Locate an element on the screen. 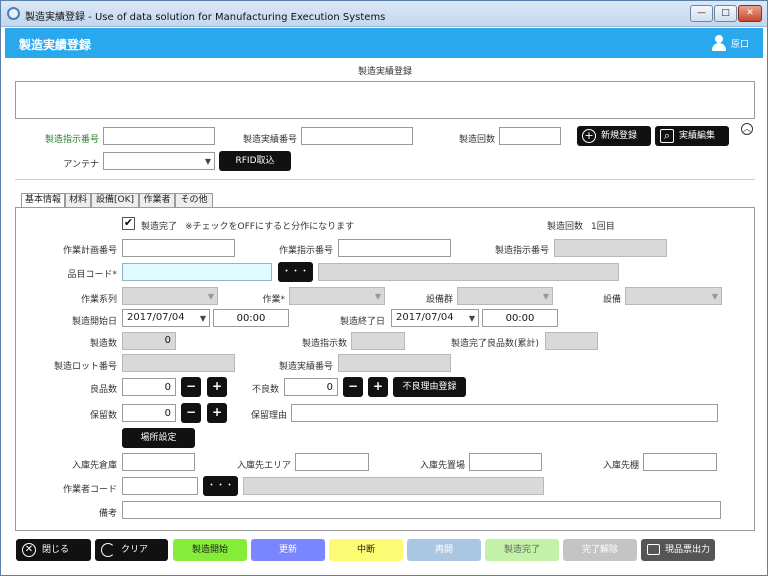 This screenshot has width=768, height=576. edit-record-button: ⌕ 実績編集 is located at coordinates (692, 136).